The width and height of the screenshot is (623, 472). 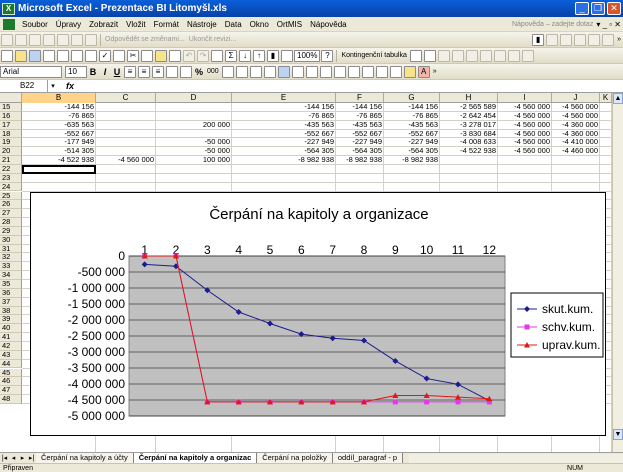 I want to click on column-header-i: I, so click(x=525, y=98).